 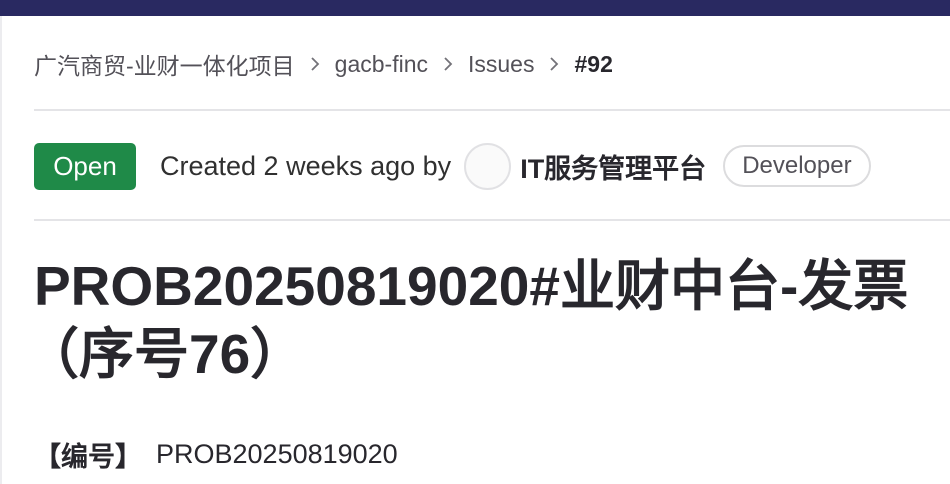 What do you see at coordinates (1, 250) in the screenshot?
I see `left-edge-border` at bounding box center [1, 250].